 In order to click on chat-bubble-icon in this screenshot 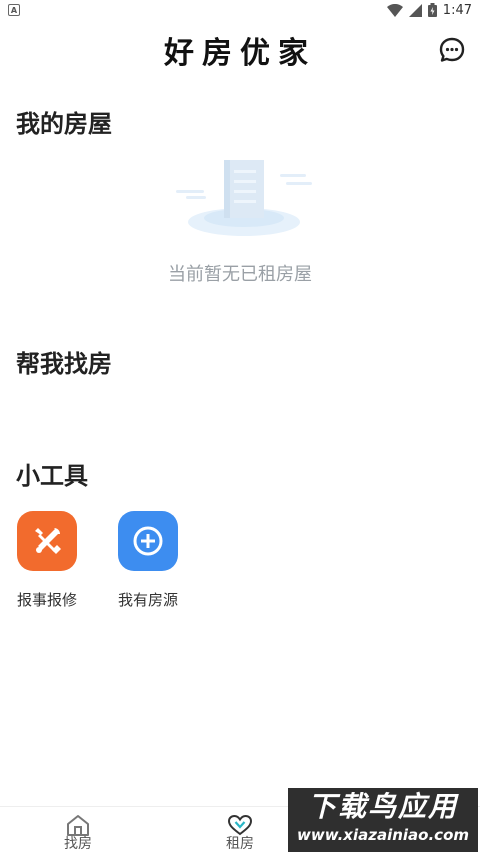, I will do `click(452, 49)`.